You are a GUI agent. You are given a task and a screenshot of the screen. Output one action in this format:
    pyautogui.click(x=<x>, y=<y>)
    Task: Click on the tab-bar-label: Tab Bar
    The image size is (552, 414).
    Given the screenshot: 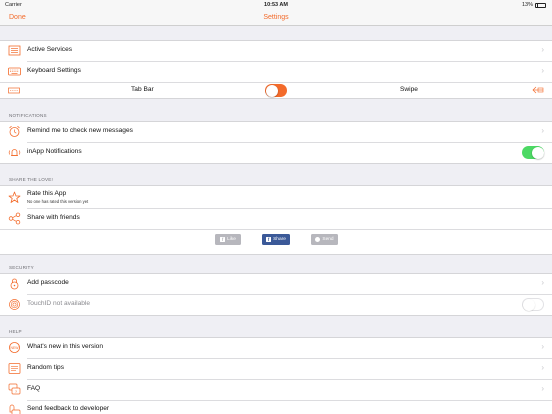 What is the action you would take?
    pyautogui.click(x=142, y=89)
    